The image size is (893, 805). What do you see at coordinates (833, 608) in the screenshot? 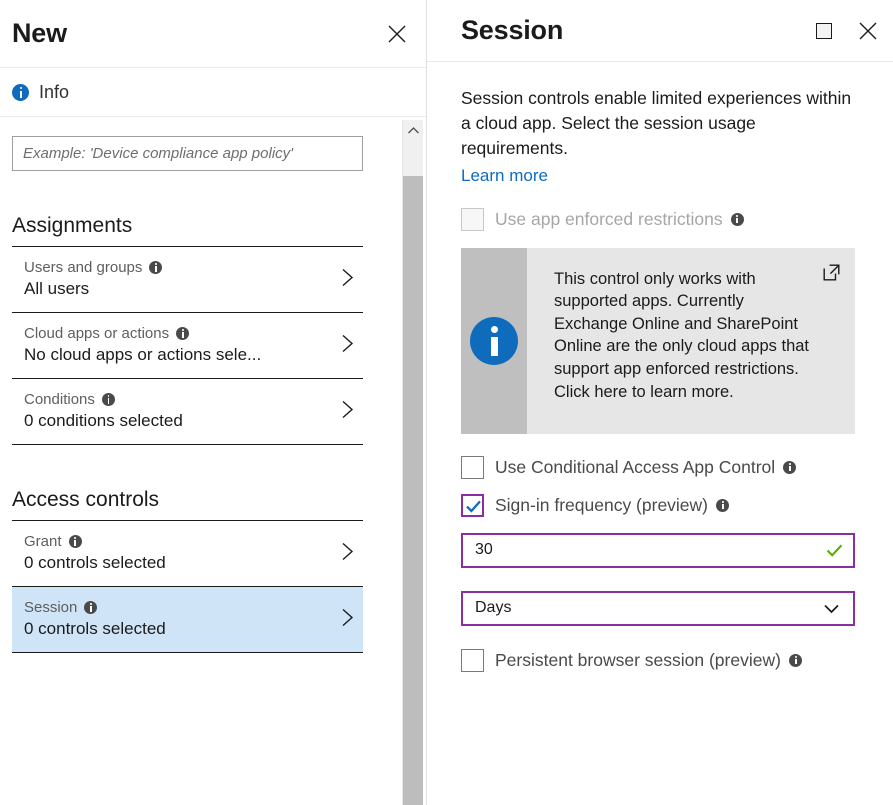
I see `chevron-down-icon` at bounding box center [833, 608].